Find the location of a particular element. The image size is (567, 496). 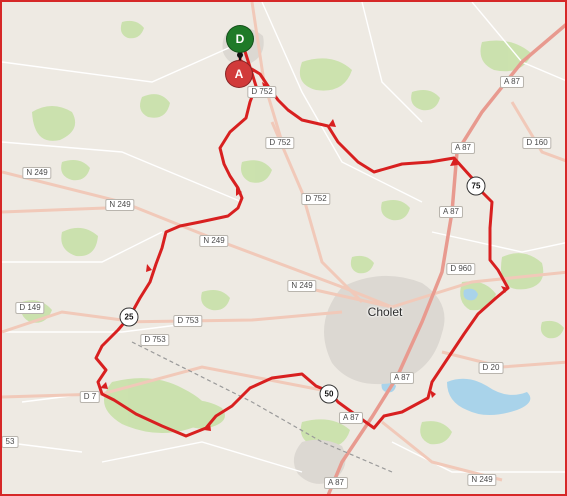

km-marker-50: 50 is located at coordinates (329, 394).